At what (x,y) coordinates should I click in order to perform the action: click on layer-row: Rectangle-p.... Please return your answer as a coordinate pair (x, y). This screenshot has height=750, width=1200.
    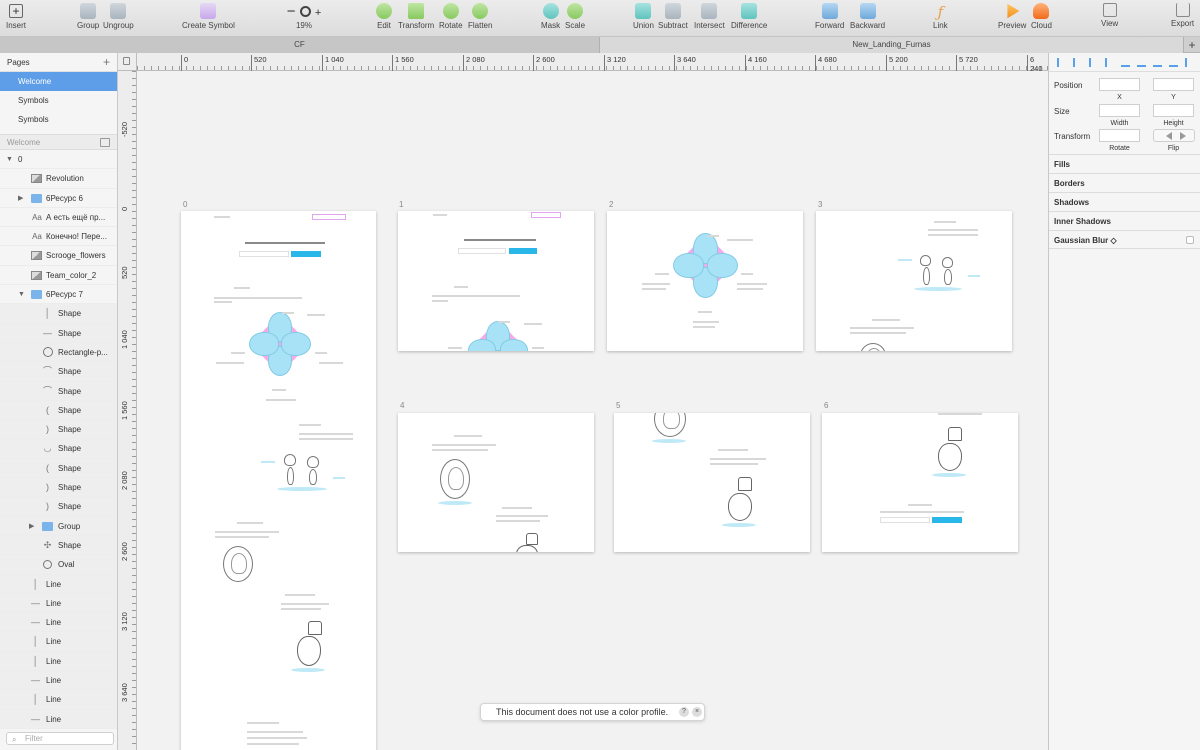
    Looking at the image, I should click on (58, 352).